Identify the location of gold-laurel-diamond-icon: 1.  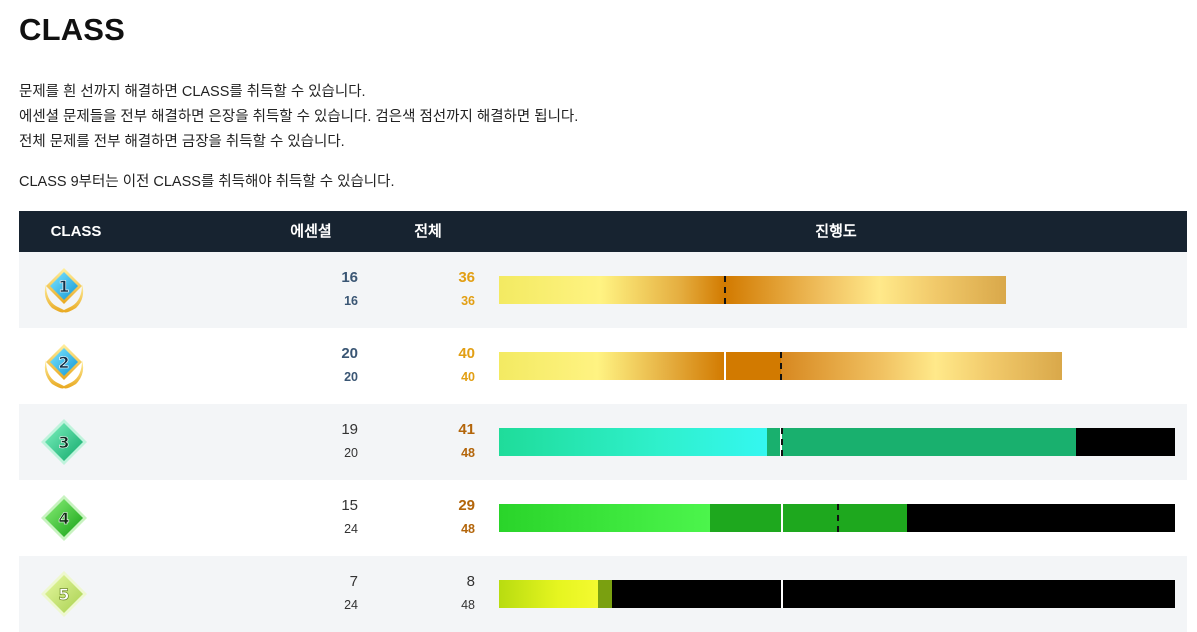
(64, 290).